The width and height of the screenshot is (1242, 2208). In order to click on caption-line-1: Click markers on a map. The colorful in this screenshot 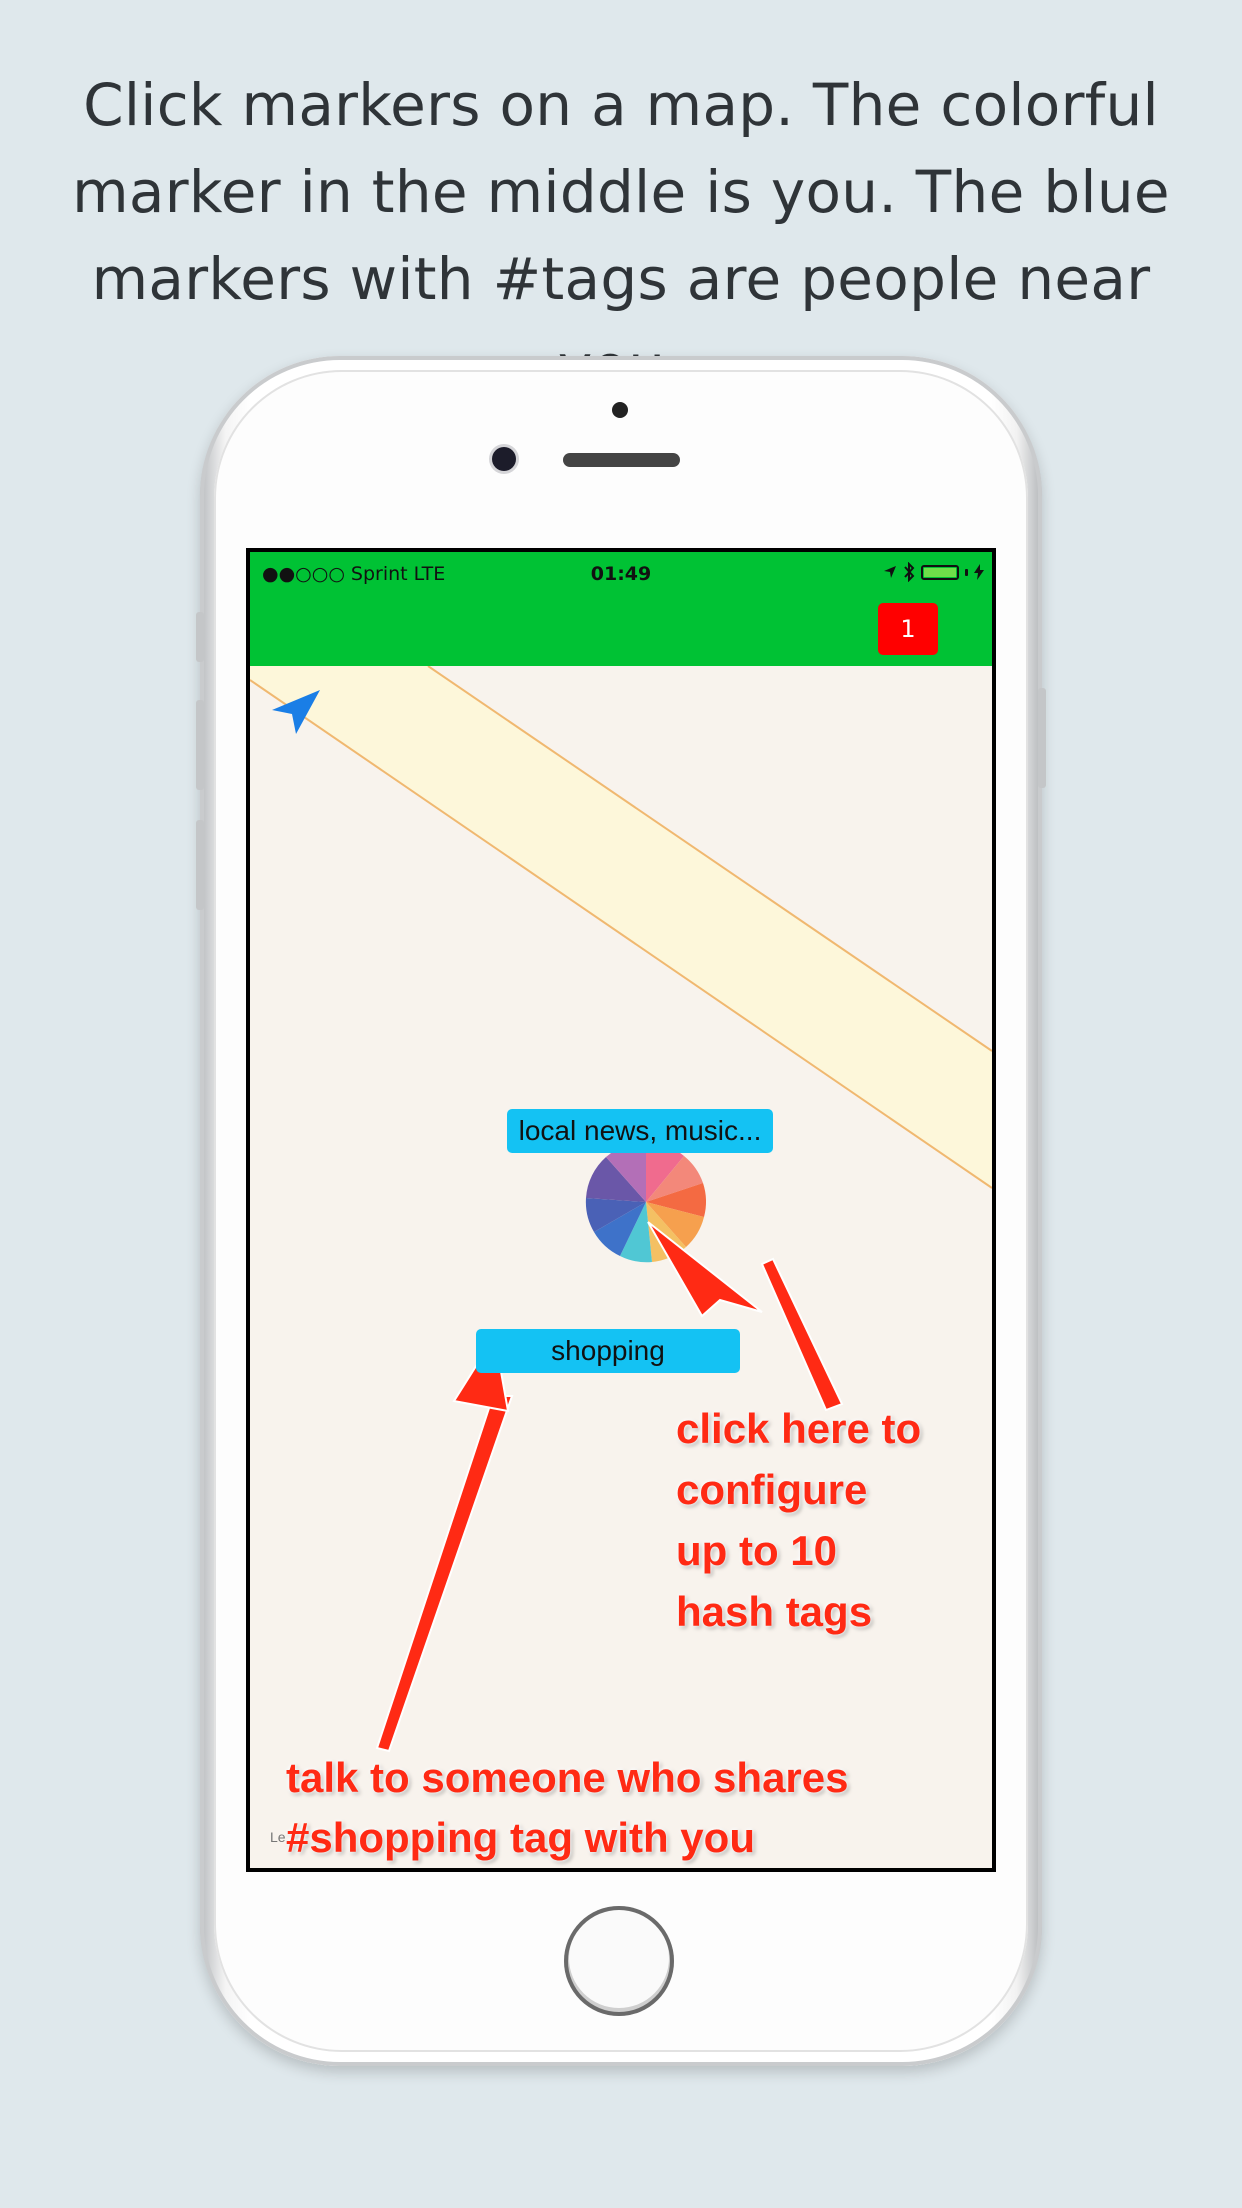, I will do `click(621, 105)`.